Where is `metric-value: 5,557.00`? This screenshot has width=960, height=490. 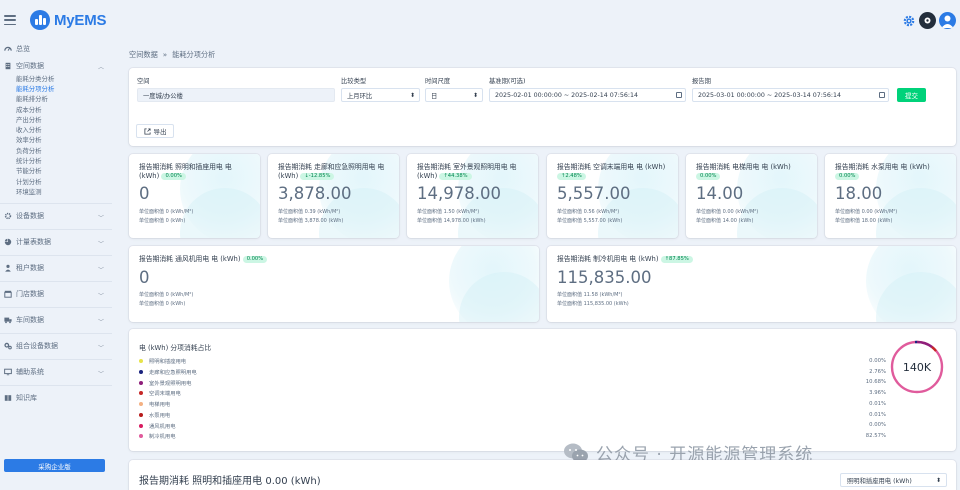 metric-value: 5,557.00 is located at coordinates (594, 193).